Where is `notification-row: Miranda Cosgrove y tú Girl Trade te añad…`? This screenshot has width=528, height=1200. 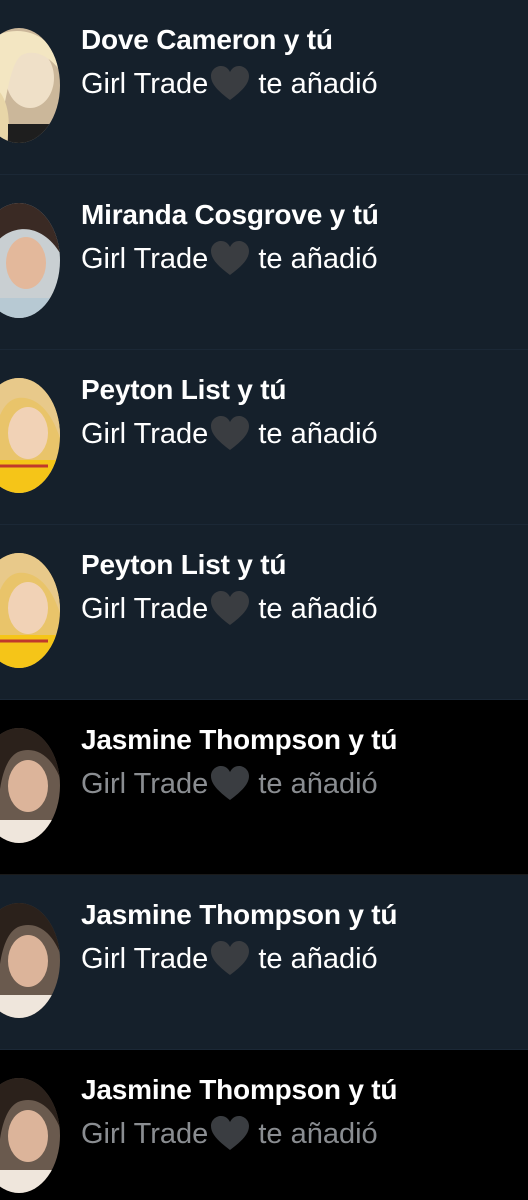
notification-row: Miranda Cosgrove y tú Girl Trade te añad… is located at coordinates (264, 262).